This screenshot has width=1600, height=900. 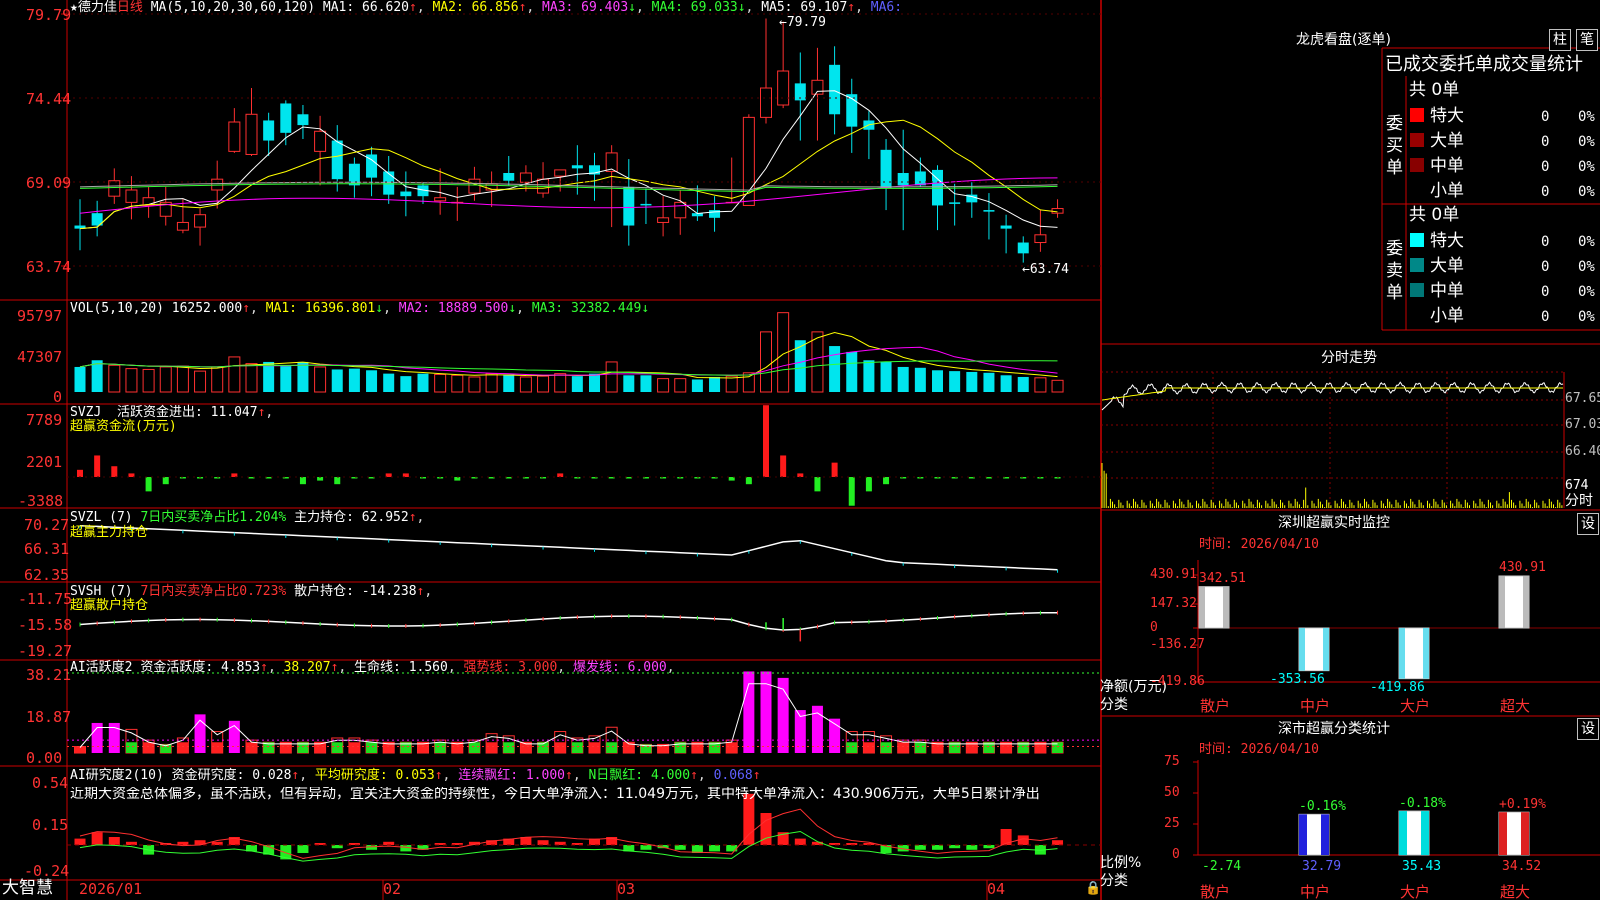 What do you see at coordinates (74, 7) in the screenshot?
I see `star-icon: ★` at bounding box center [74, 7].